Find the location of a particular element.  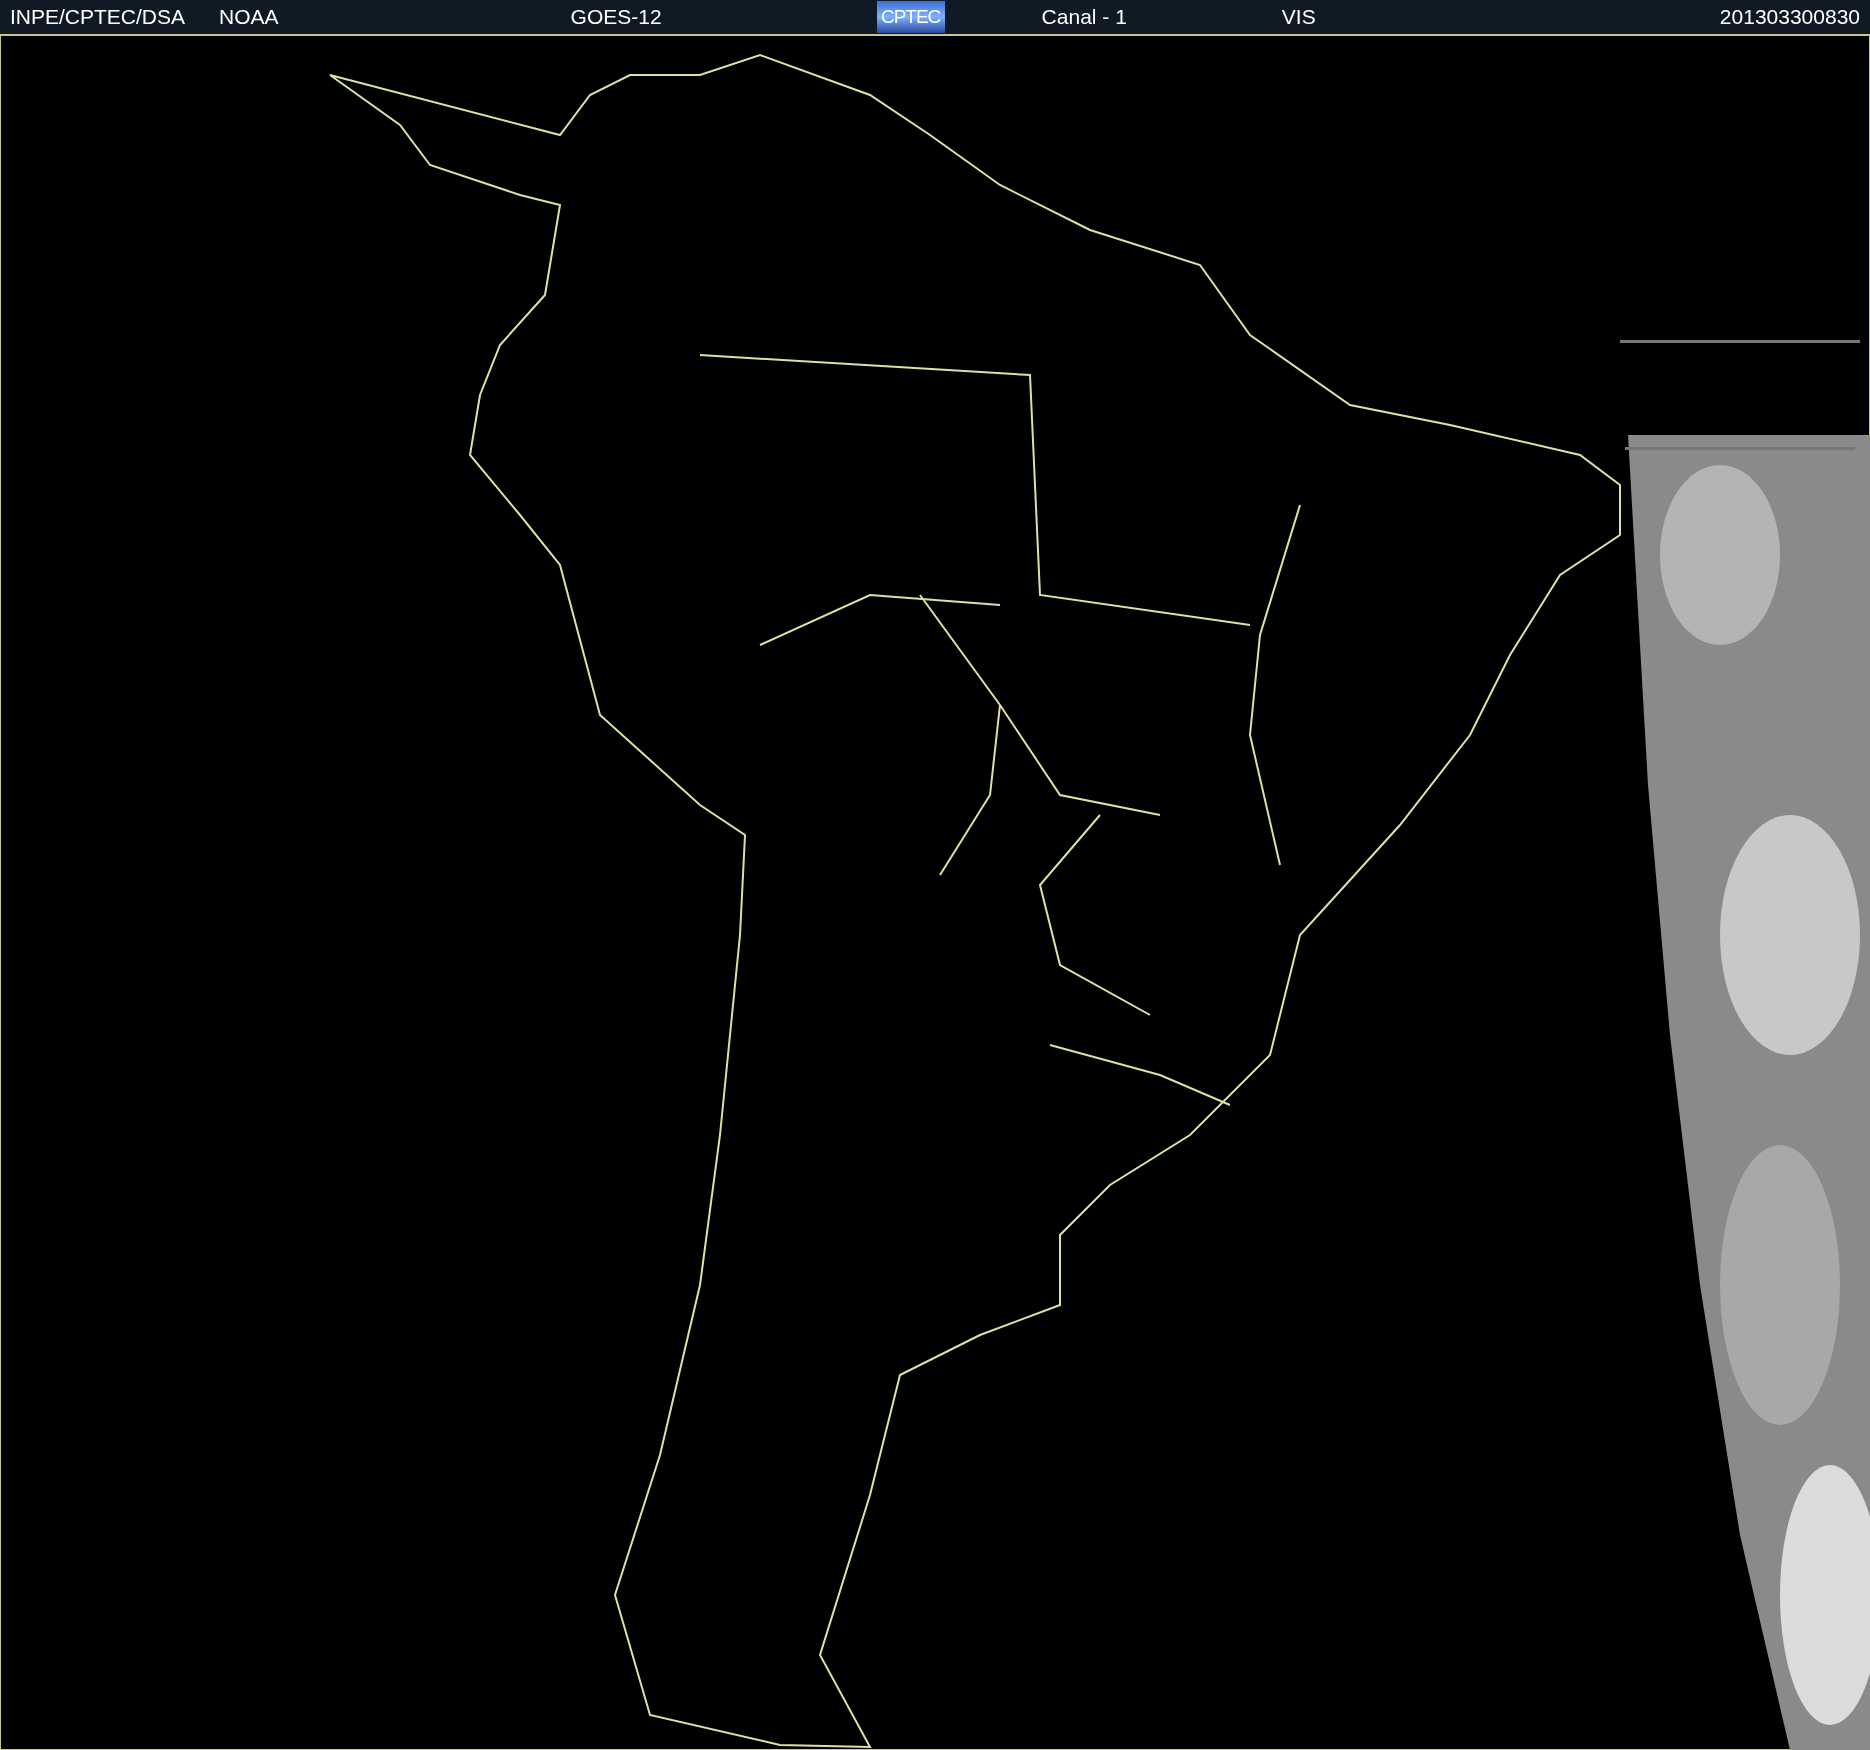

logo: CPTEC is located at coordinates (910, 17).